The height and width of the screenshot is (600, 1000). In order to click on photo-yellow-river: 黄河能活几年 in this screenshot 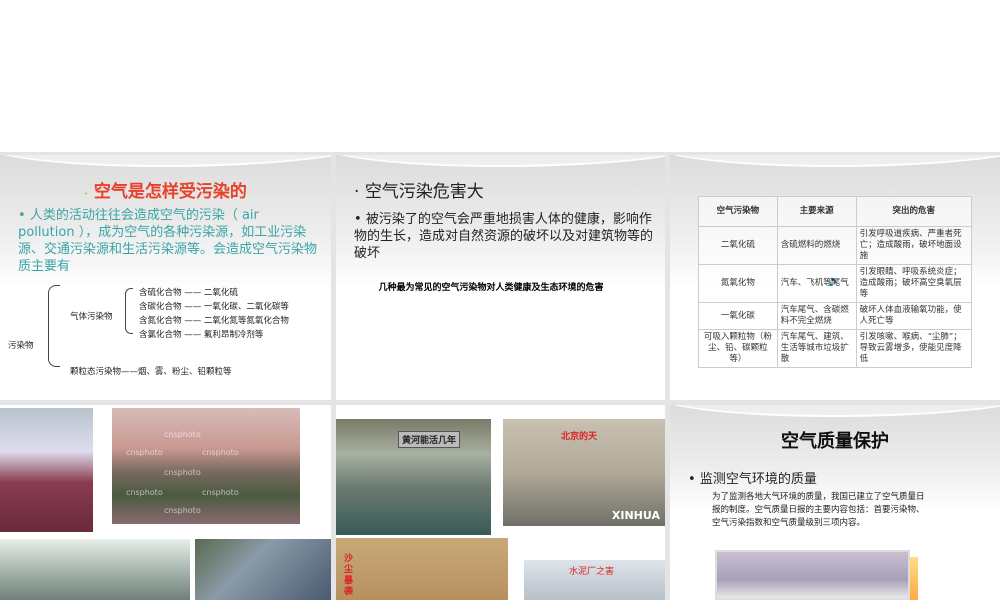, I will do `click(413, 477)`.